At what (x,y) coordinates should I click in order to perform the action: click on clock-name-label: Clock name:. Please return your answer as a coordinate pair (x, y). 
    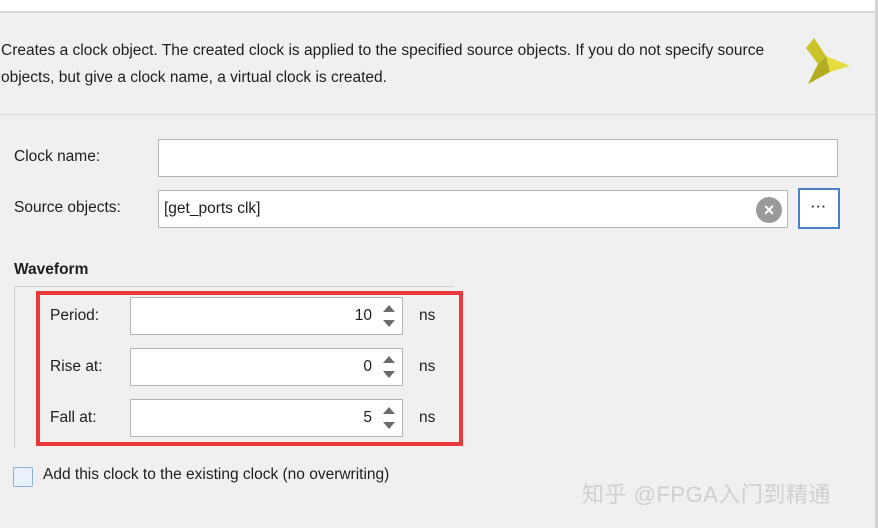
    Looking at the image, I should click on (57, 157).